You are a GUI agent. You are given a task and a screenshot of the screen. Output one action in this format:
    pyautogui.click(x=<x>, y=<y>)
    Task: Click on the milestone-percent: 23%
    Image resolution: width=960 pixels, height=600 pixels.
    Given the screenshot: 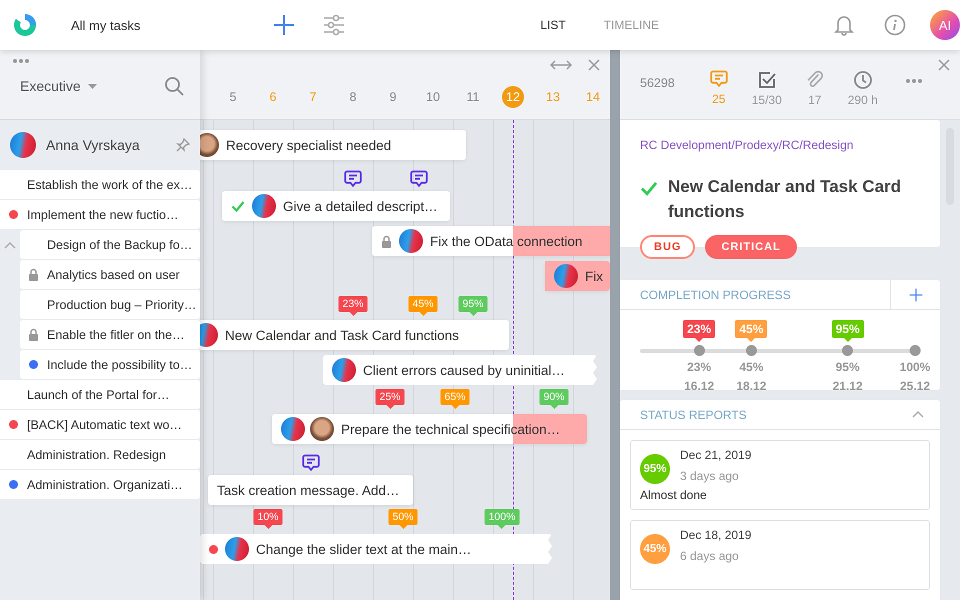 What is the action you would take?
    pyautogui.click(x=699, y=367)
    